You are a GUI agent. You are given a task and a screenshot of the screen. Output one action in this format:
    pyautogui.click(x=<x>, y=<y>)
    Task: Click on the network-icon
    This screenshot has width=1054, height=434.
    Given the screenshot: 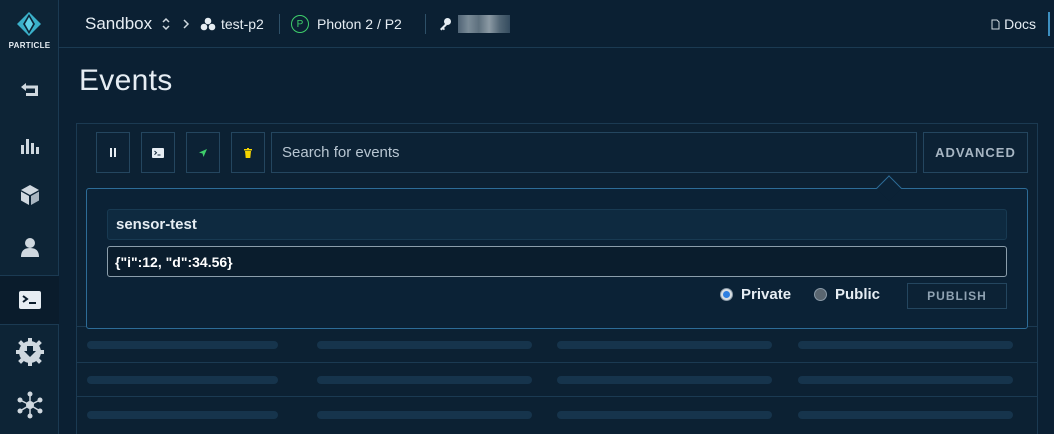 What is the action you would take?
    pyautogui.click(x=29, y=405)
    